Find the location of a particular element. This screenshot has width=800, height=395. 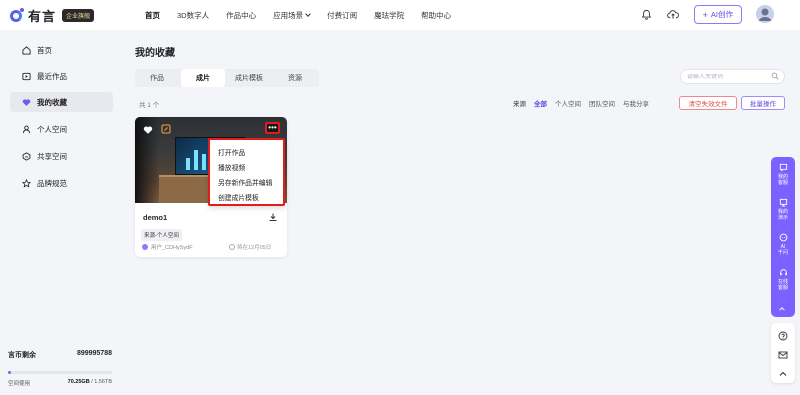

menu-item-open-work: 打开作品 is located at coordinates (246, 151).